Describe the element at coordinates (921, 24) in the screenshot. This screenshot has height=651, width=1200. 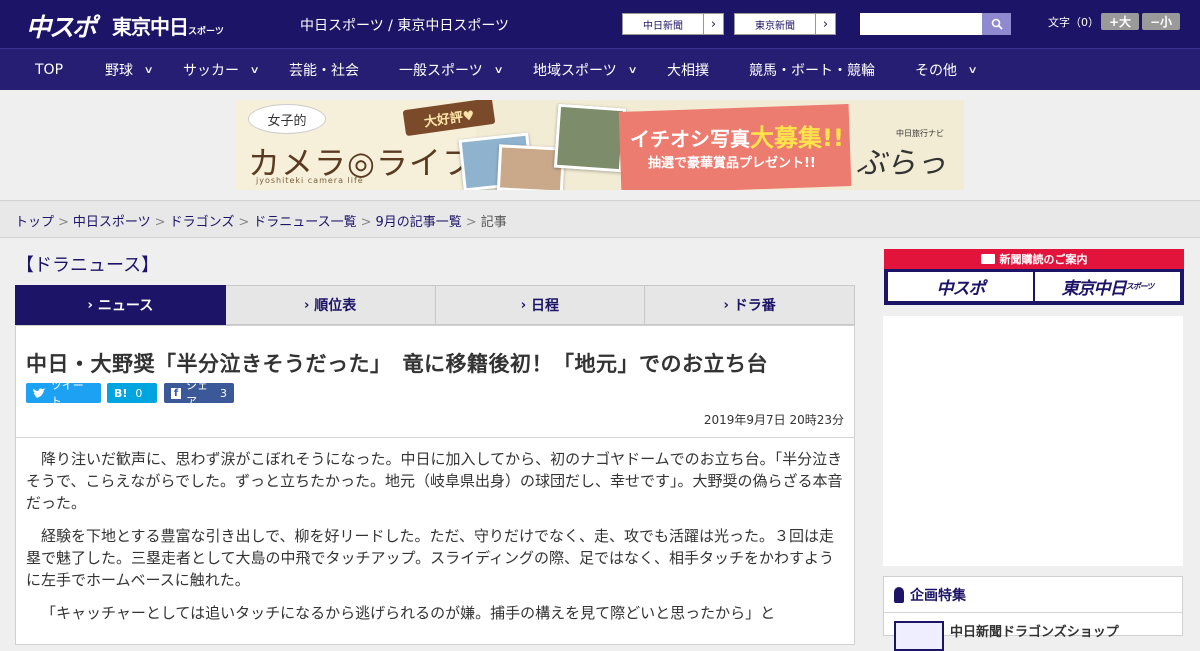
I see `search-input` at that location.